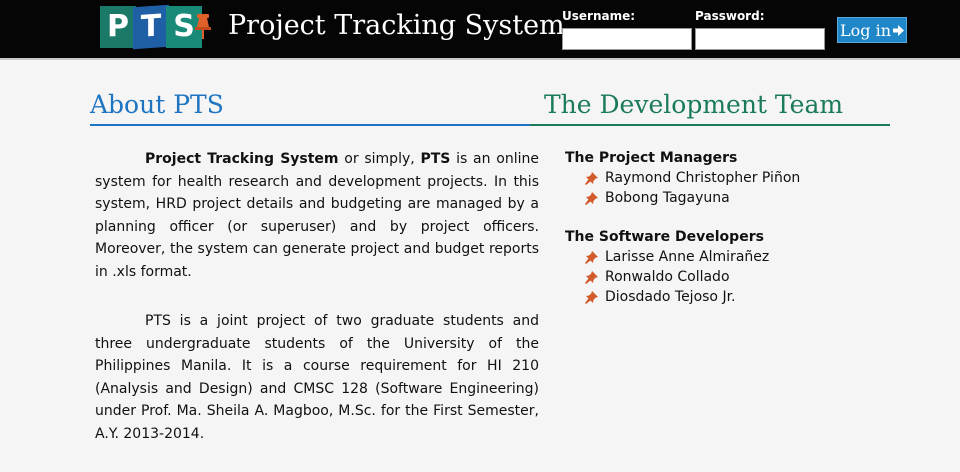 The image size is (960, 472). What do you see at coordinates (651, 158) in the screenshot?
I see `group-title: The Project Managers` at bounding box center [651, 158].